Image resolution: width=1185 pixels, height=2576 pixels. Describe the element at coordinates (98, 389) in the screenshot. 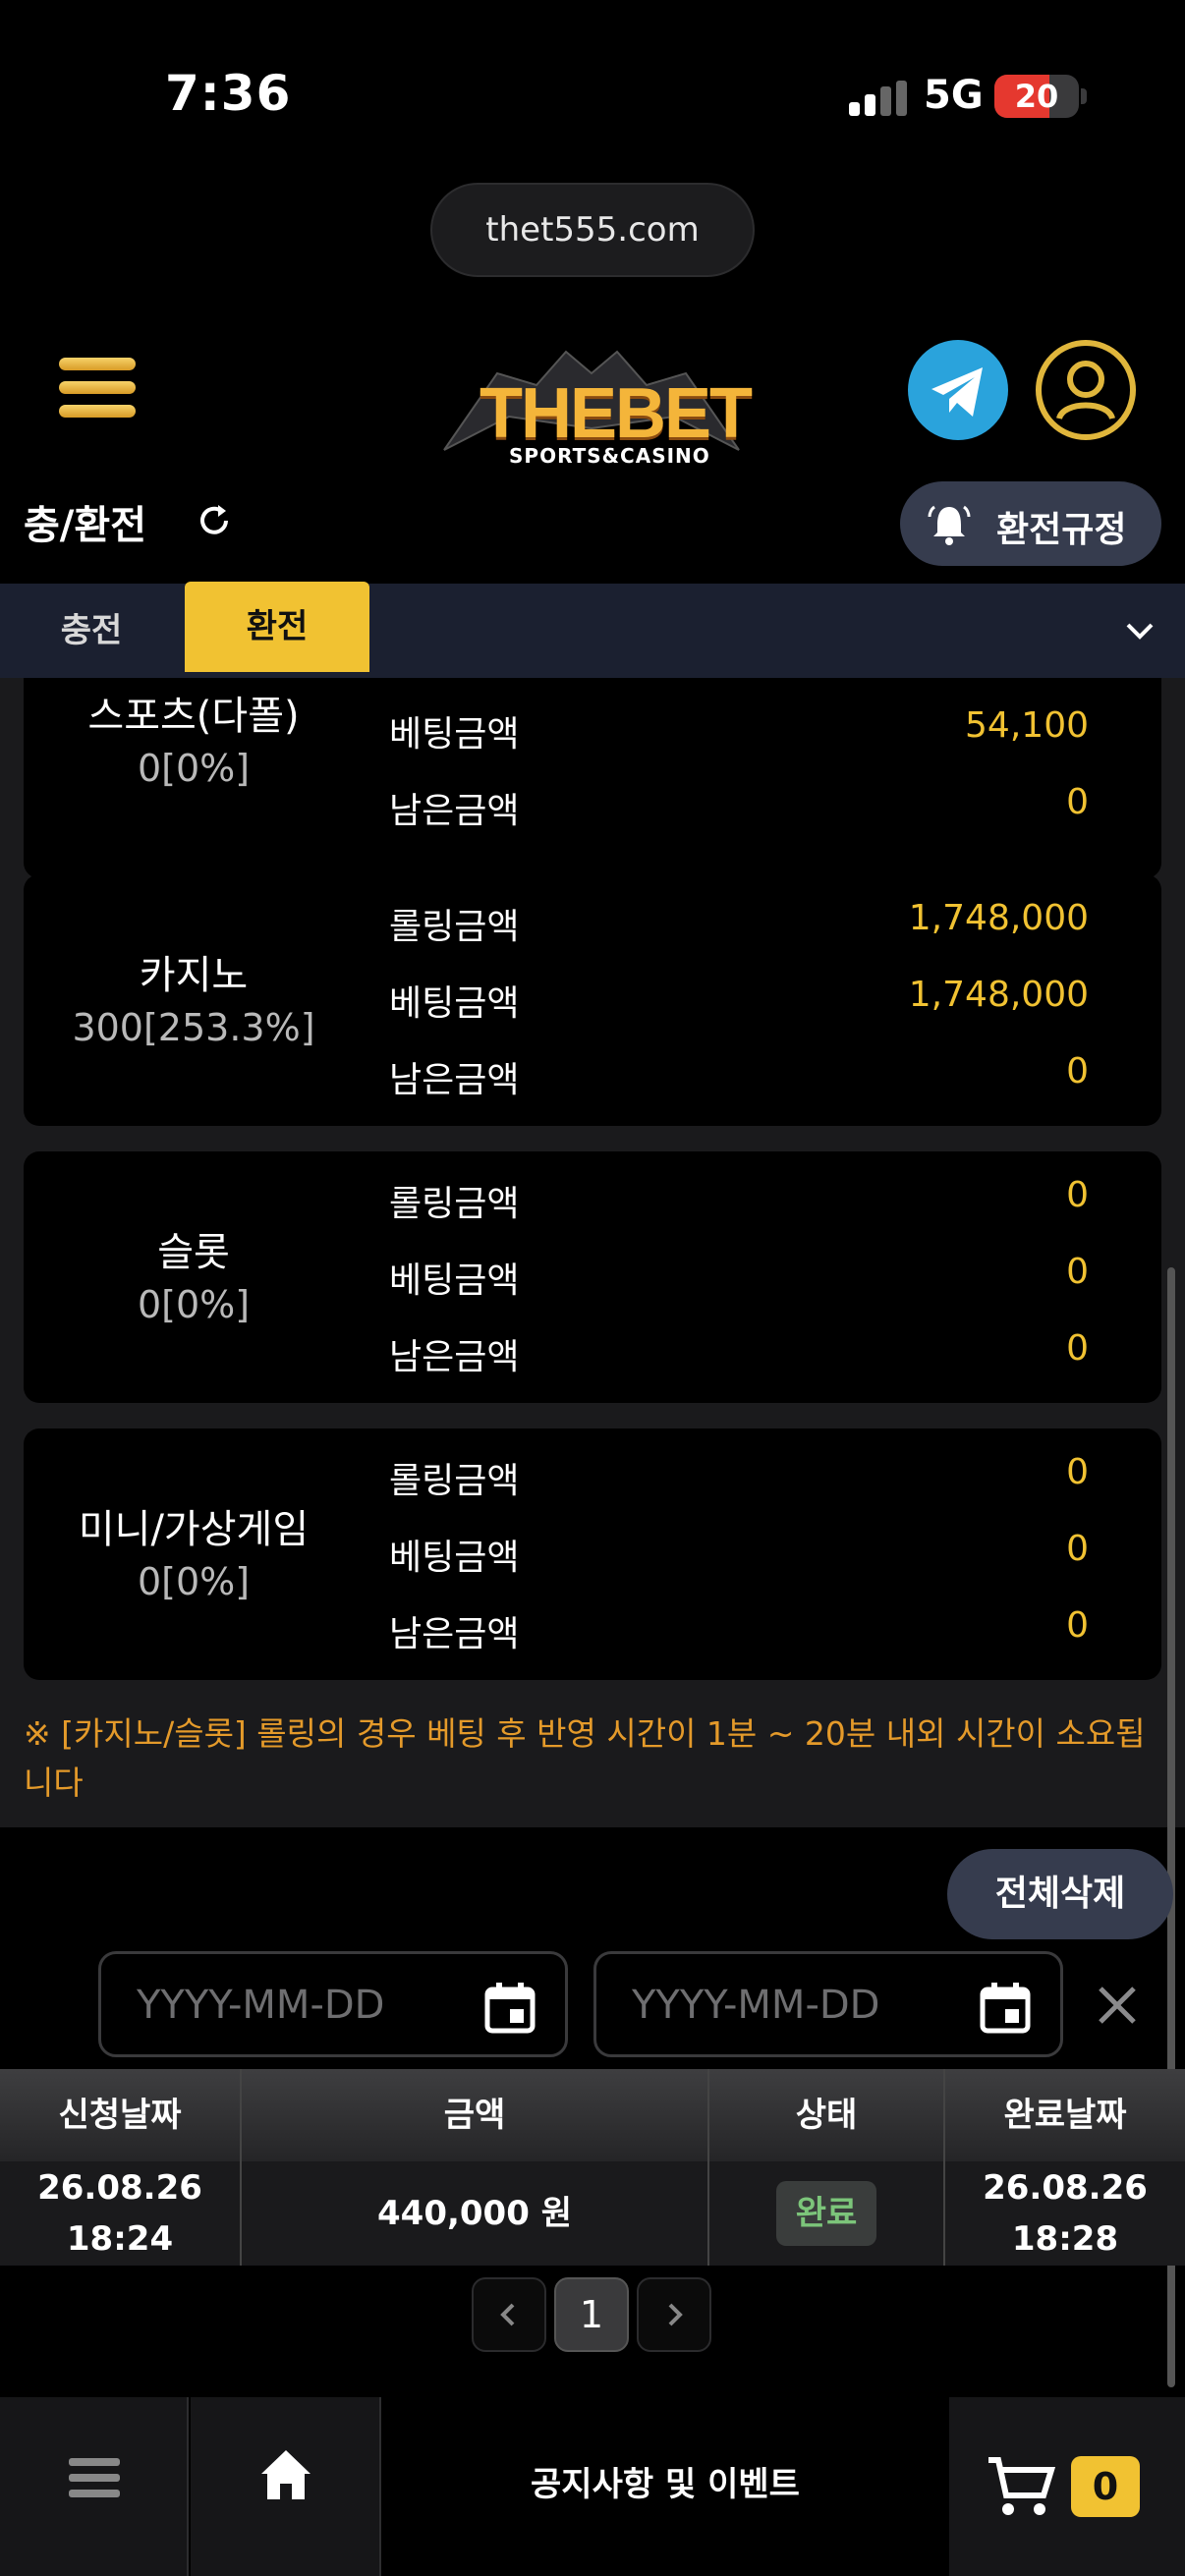

I see `hamburger-menu-icon` at that location.